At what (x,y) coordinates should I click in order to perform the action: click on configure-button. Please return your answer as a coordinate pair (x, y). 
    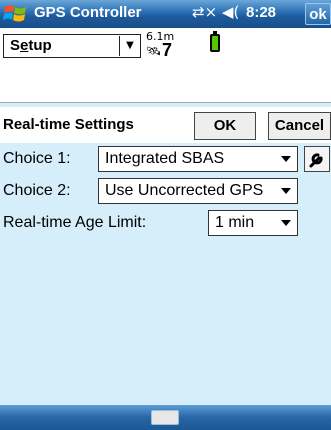
    Looking at the image, I should click on (317, 159).